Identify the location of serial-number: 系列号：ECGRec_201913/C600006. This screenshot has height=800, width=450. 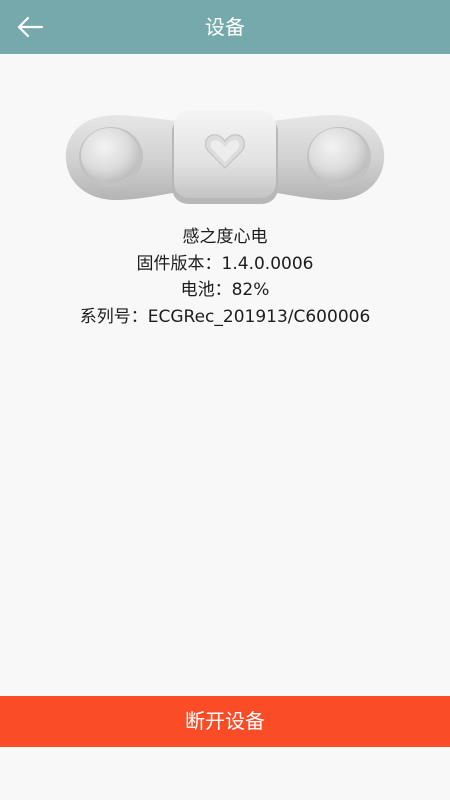
(225, 316).